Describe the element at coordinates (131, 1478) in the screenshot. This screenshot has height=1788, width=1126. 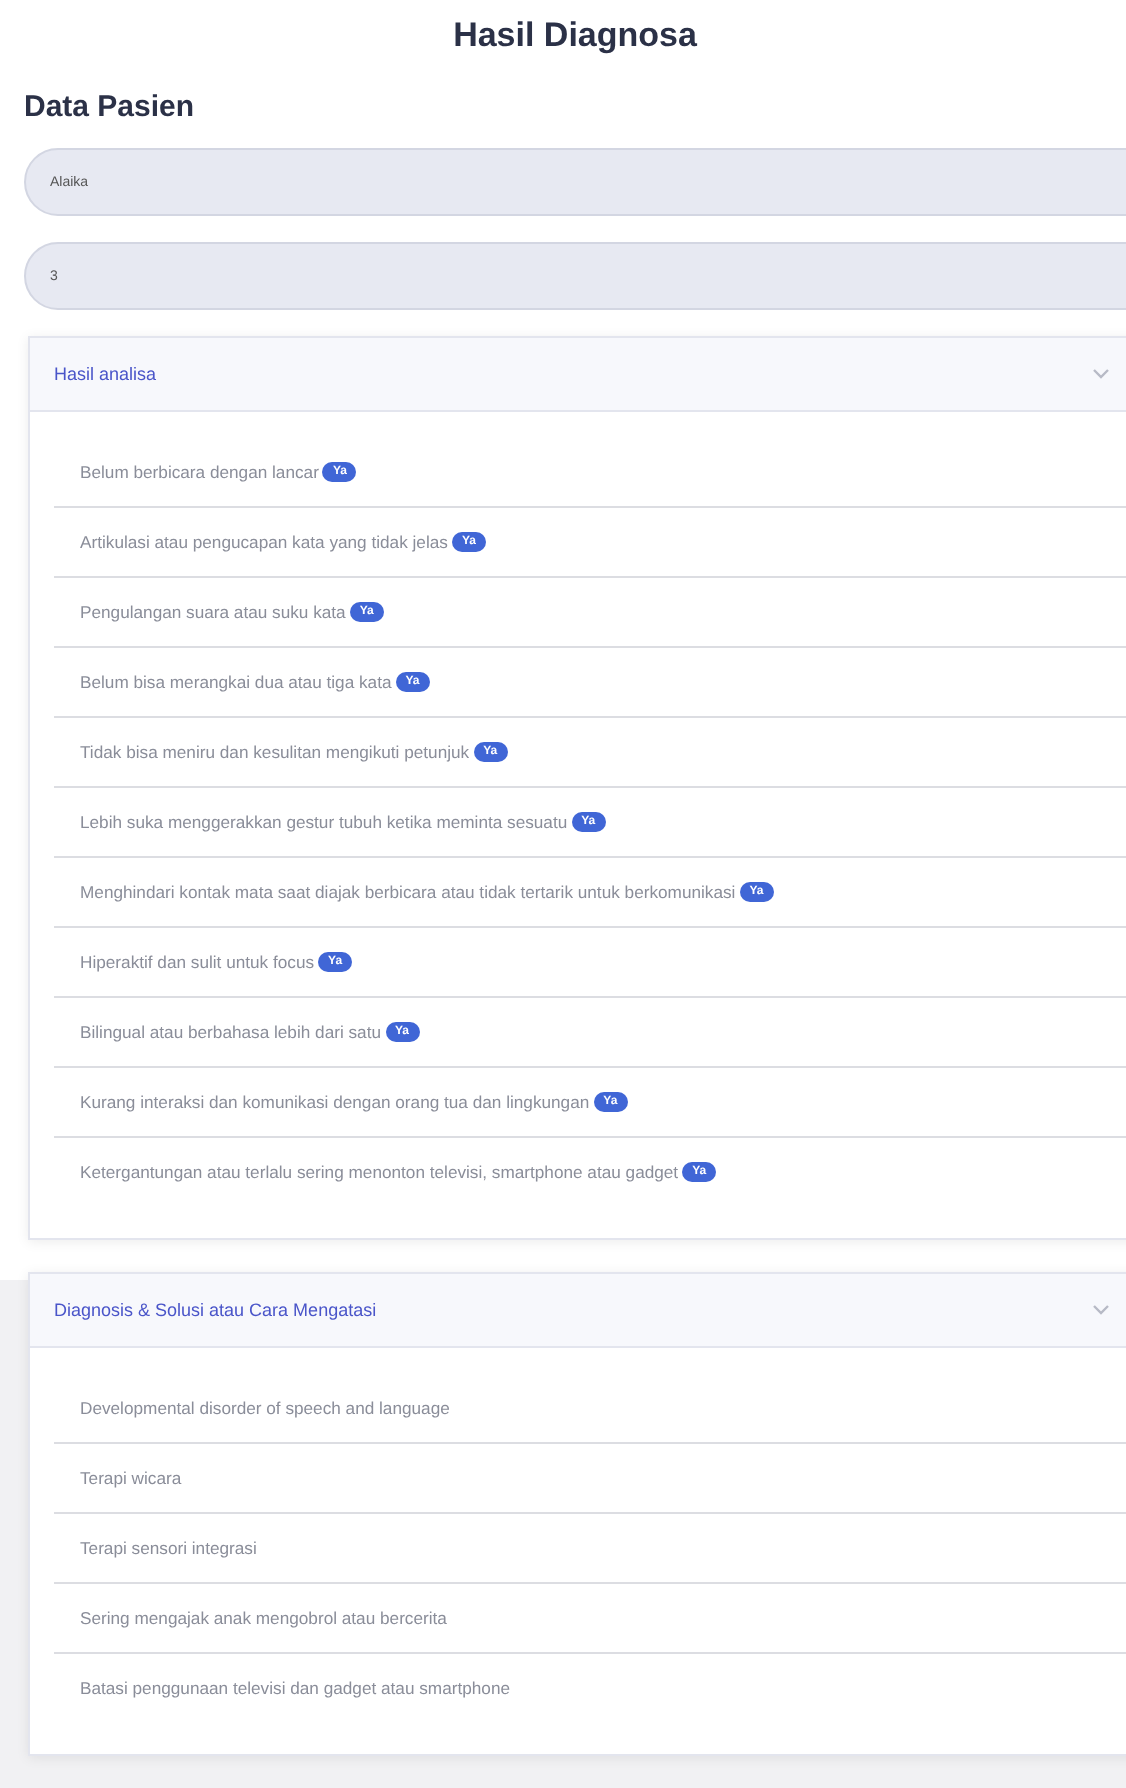
I see `list-item-text: Terapi wicara` at that location.